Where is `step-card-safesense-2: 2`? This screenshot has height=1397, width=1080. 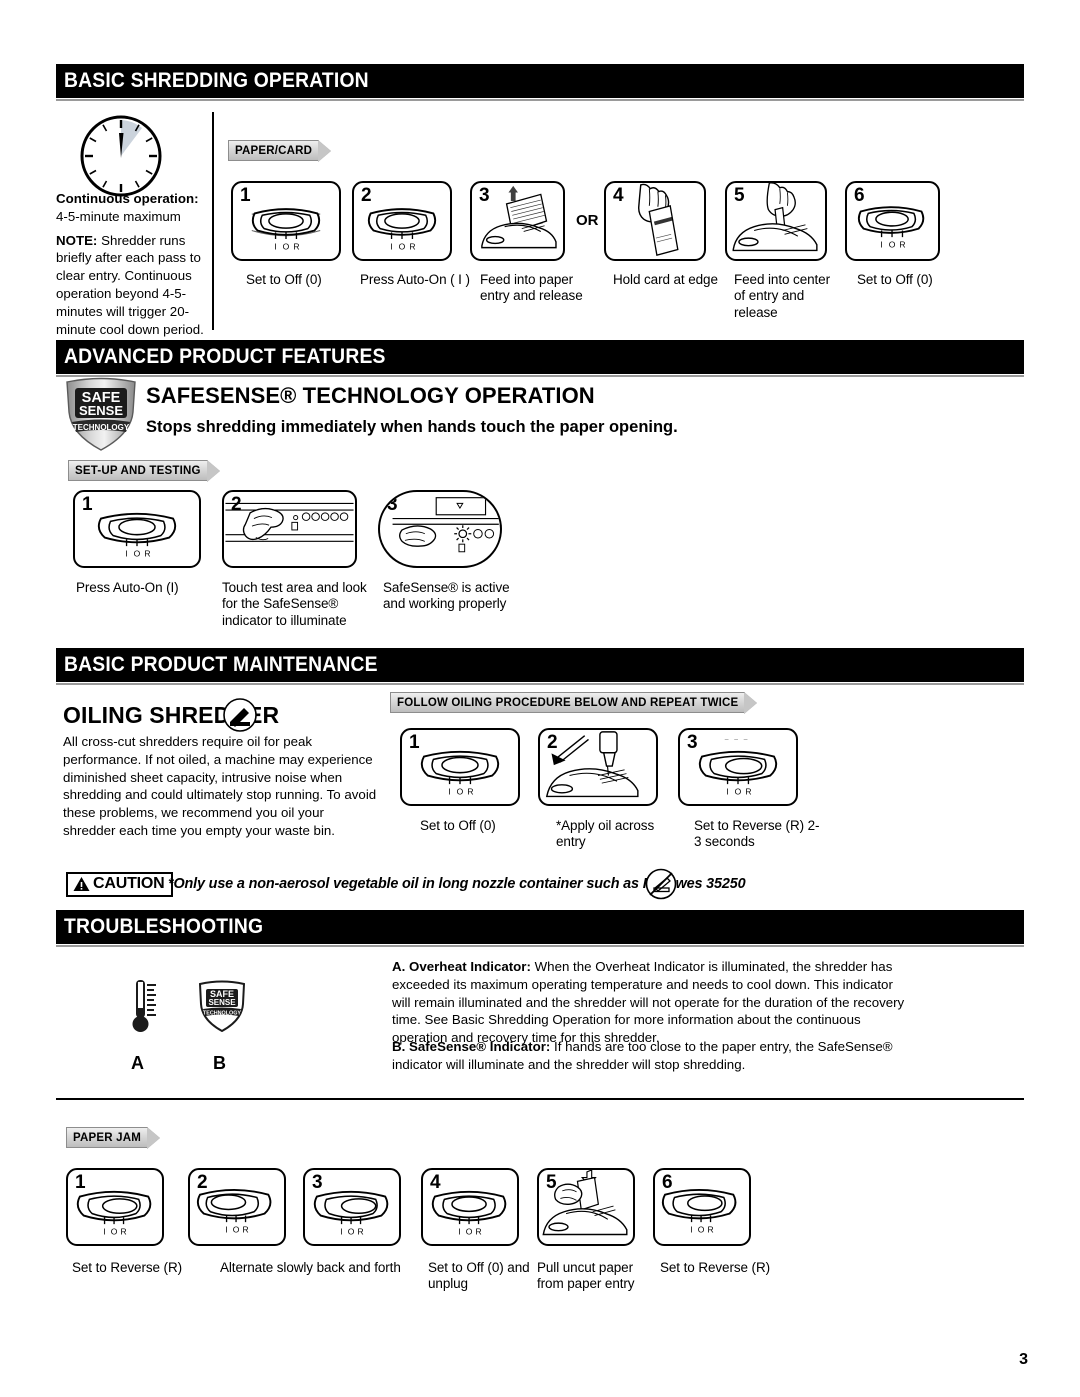 step-card-safesense-2: 2 is located at coordinates (289, 529).